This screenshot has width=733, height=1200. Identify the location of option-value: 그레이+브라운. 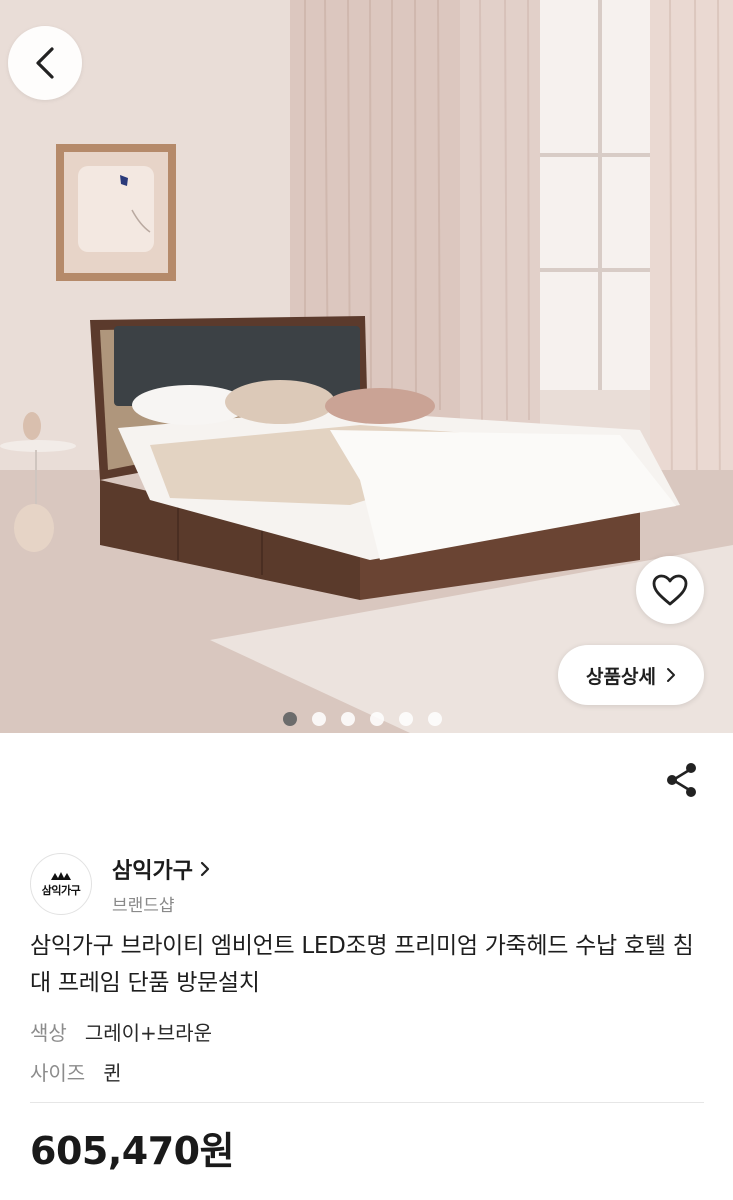
(148, 1033).